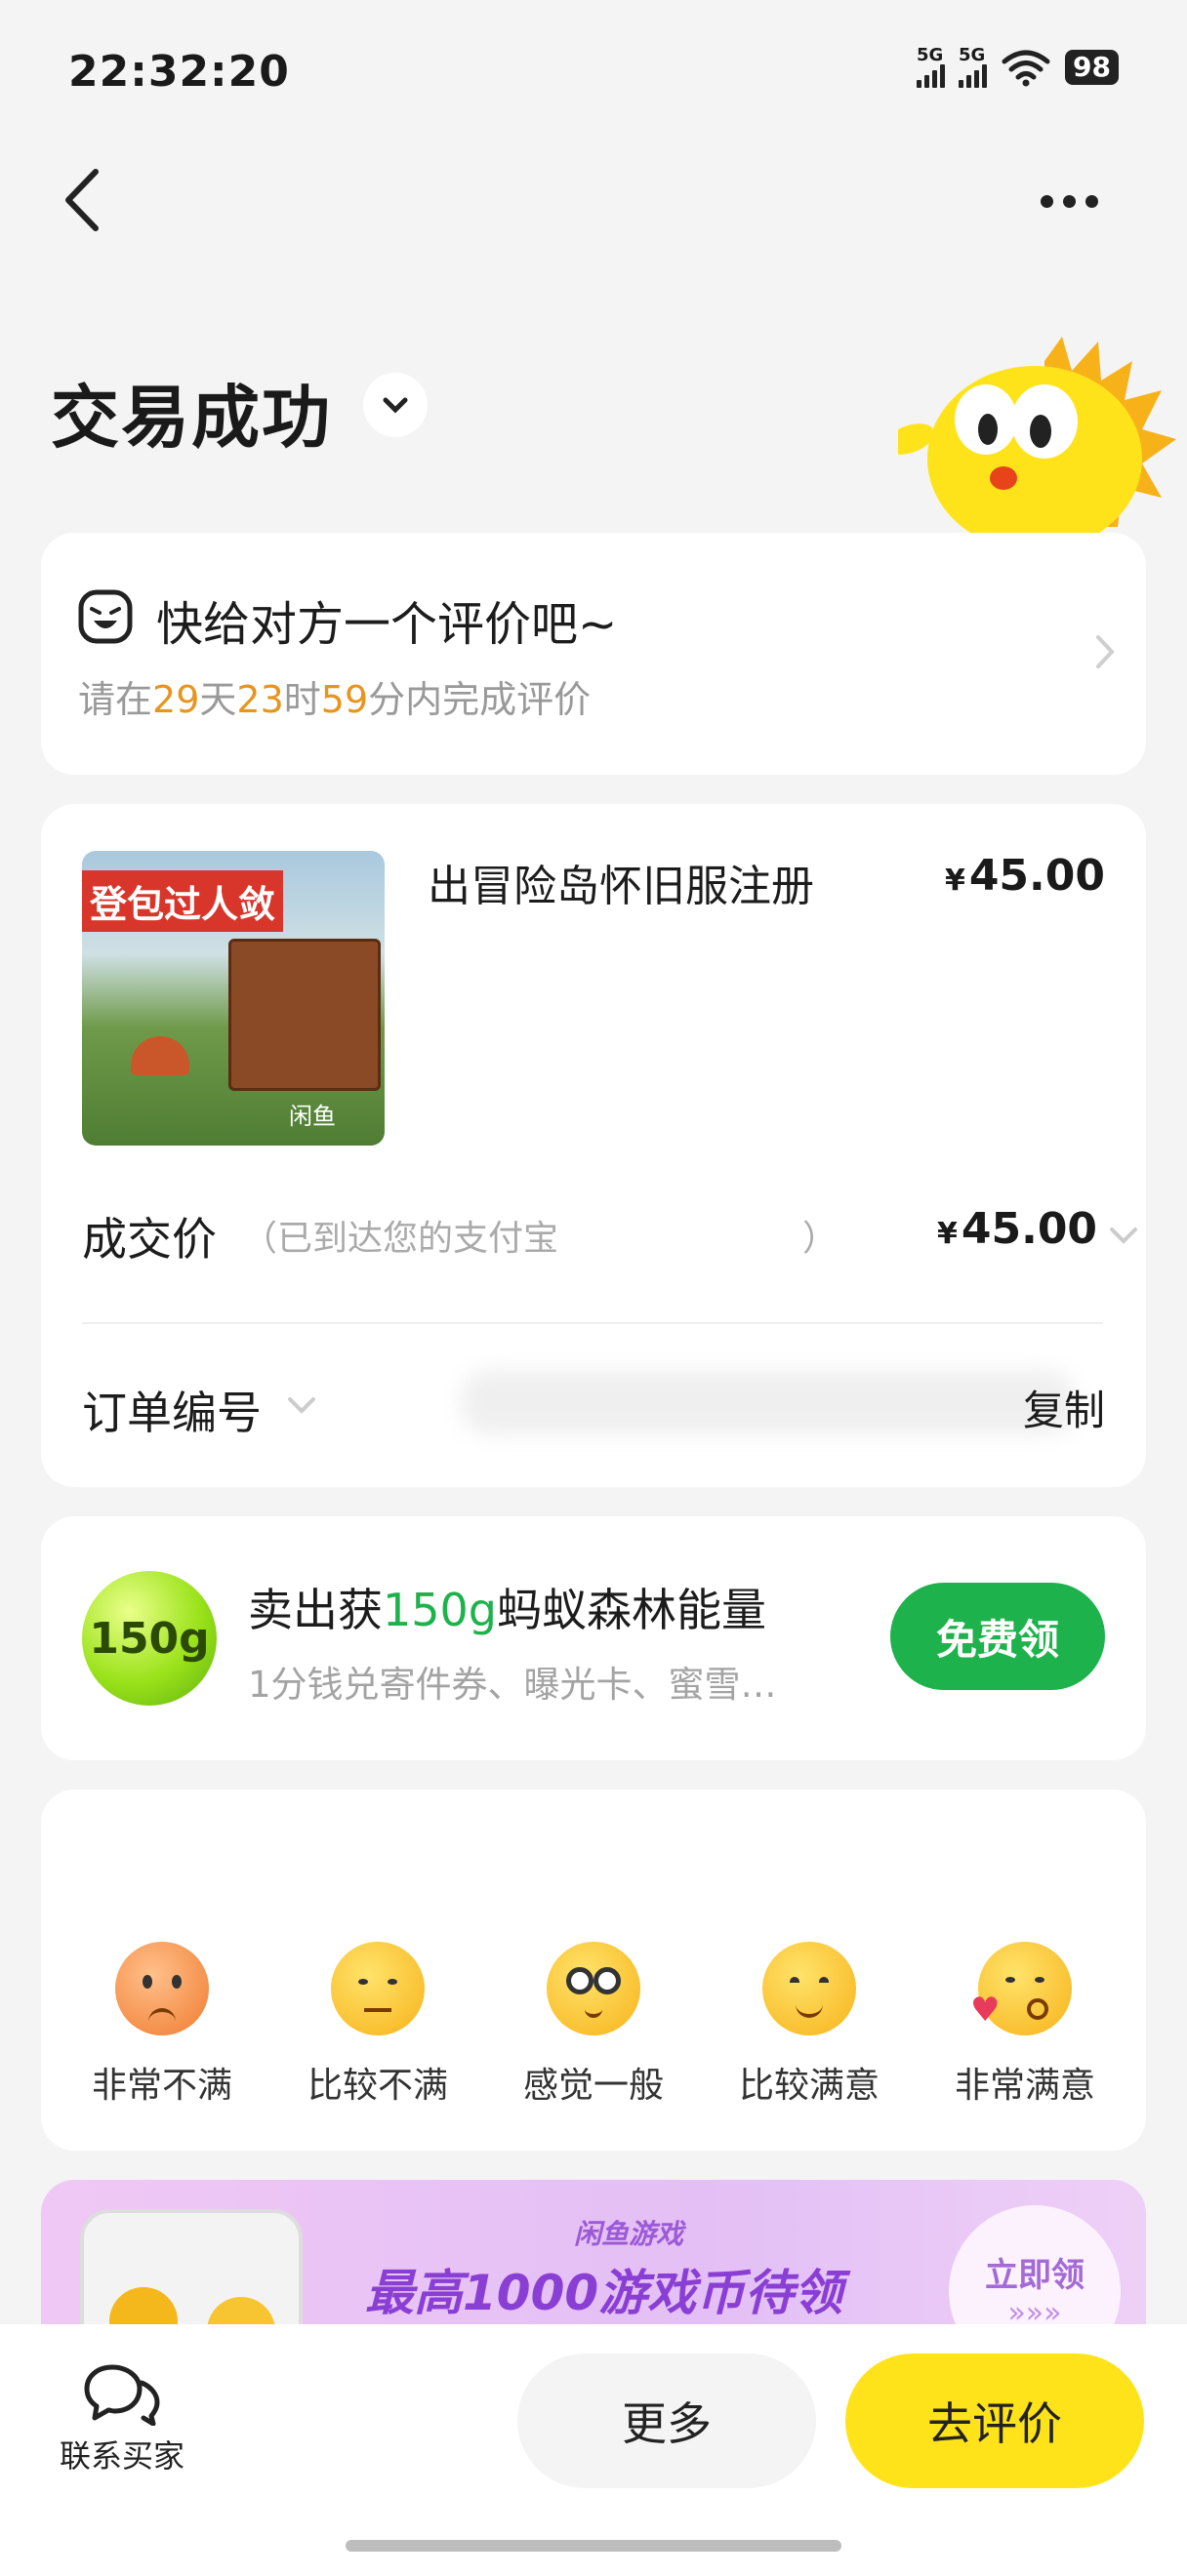 The width and height of the screenshot is (1187, 2576). I want to click on more-dots-icon, so click(1069, 201).